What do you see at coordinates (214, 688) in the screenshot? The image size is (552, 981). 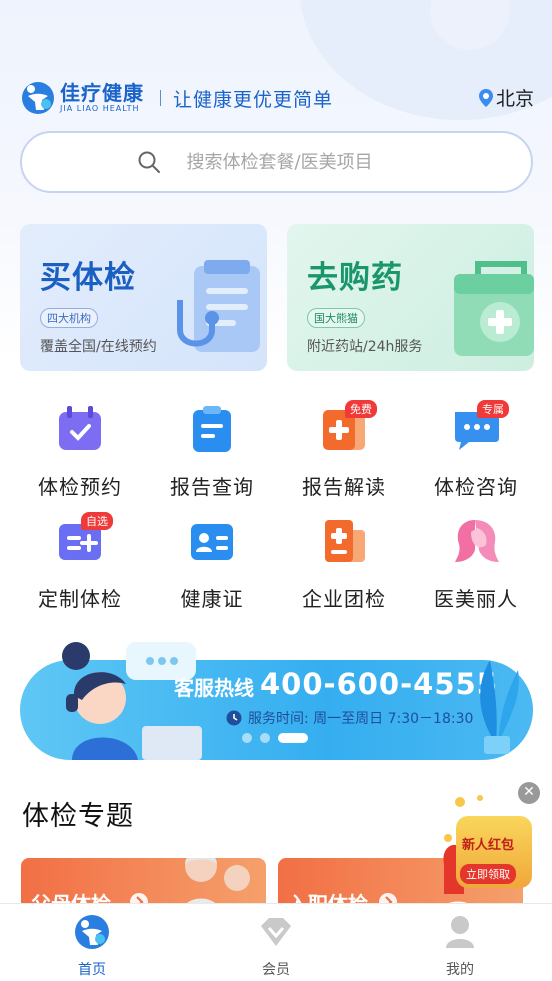 I see `hotline-label: 客服热线` at bounding box center [214, 688].